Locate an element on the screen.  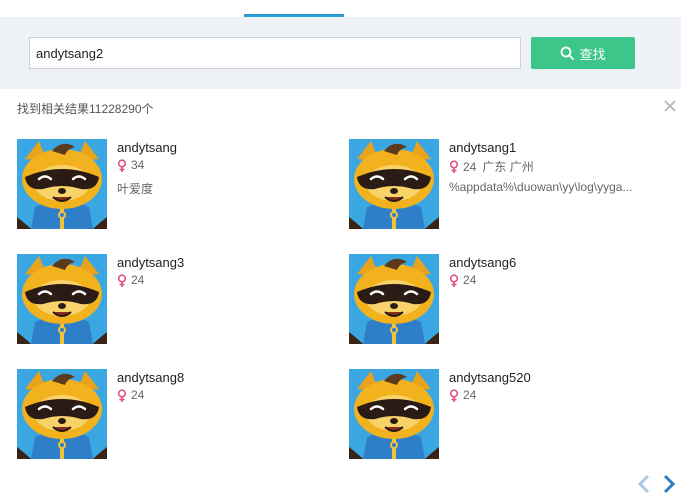
user-age: 34 is located at coordinates (138, 165).